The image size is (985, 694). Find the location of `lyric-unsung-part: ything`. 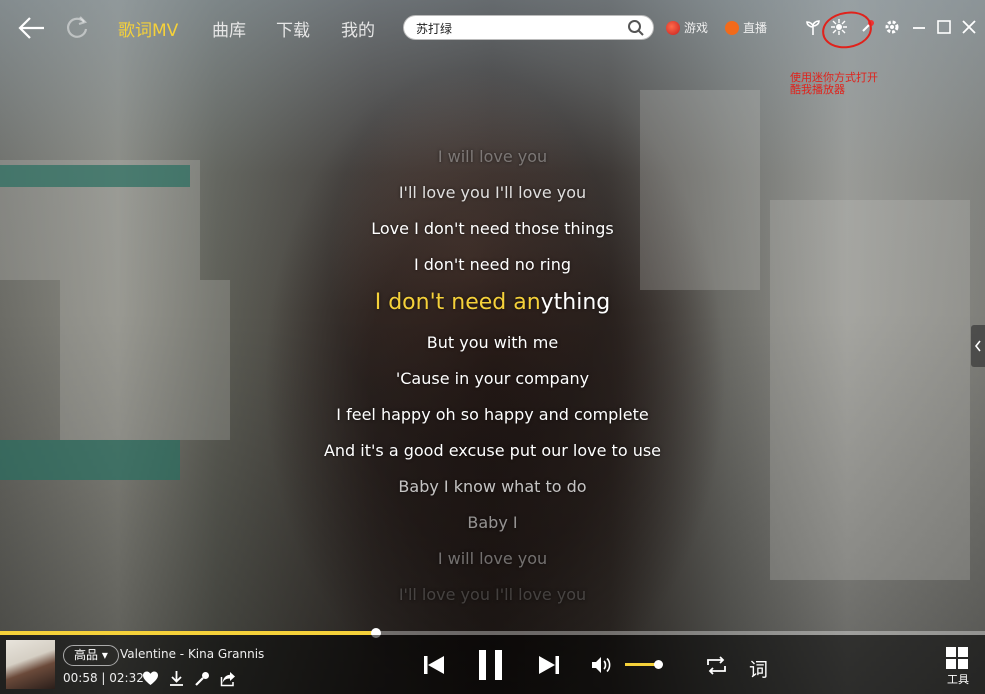

lyric-unsung-part: ything is located at coordinates (575, 302).